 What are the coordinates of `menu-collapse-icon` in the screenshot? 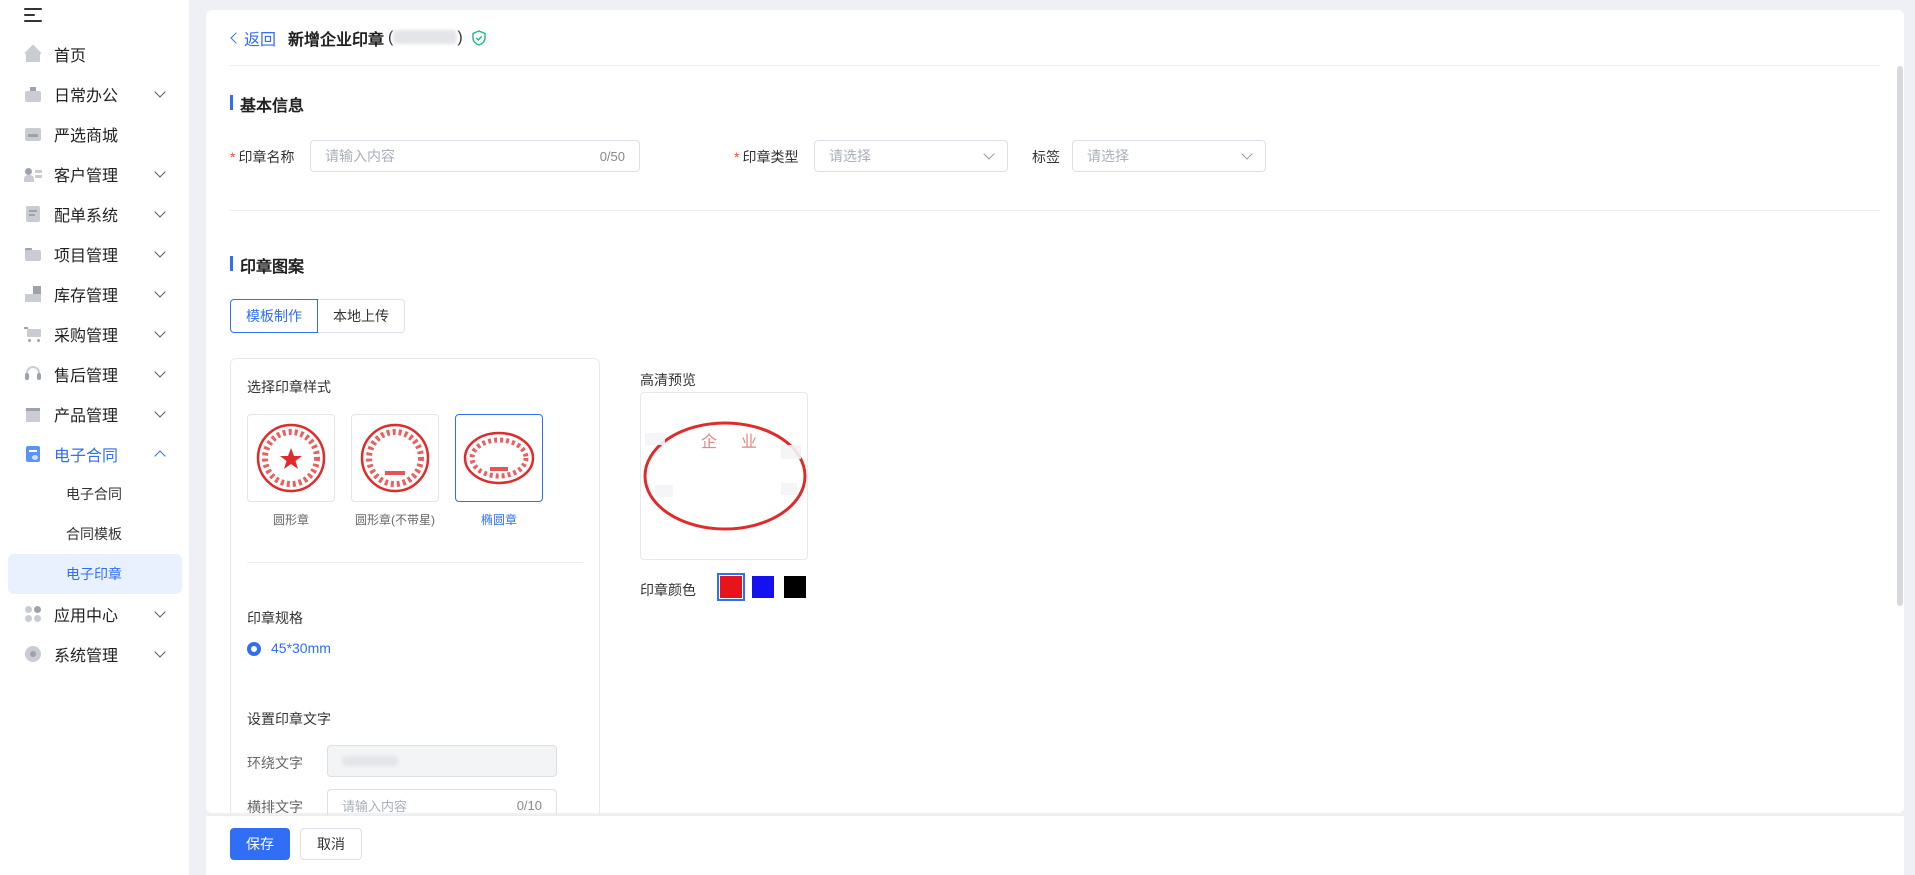 It's located at (34, 15).